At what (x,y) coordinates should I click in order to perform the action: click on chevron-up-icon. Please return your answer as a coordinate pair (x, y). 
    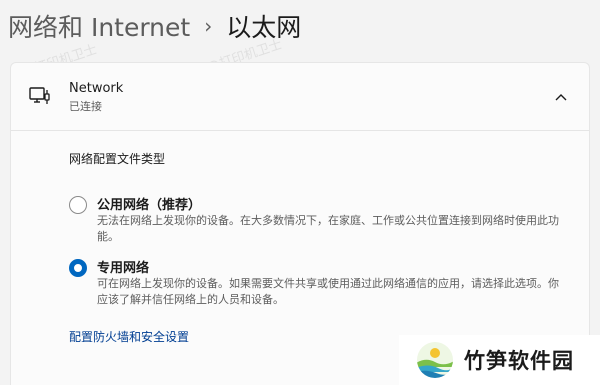
    Looking at the image, I should click on (561, 97).